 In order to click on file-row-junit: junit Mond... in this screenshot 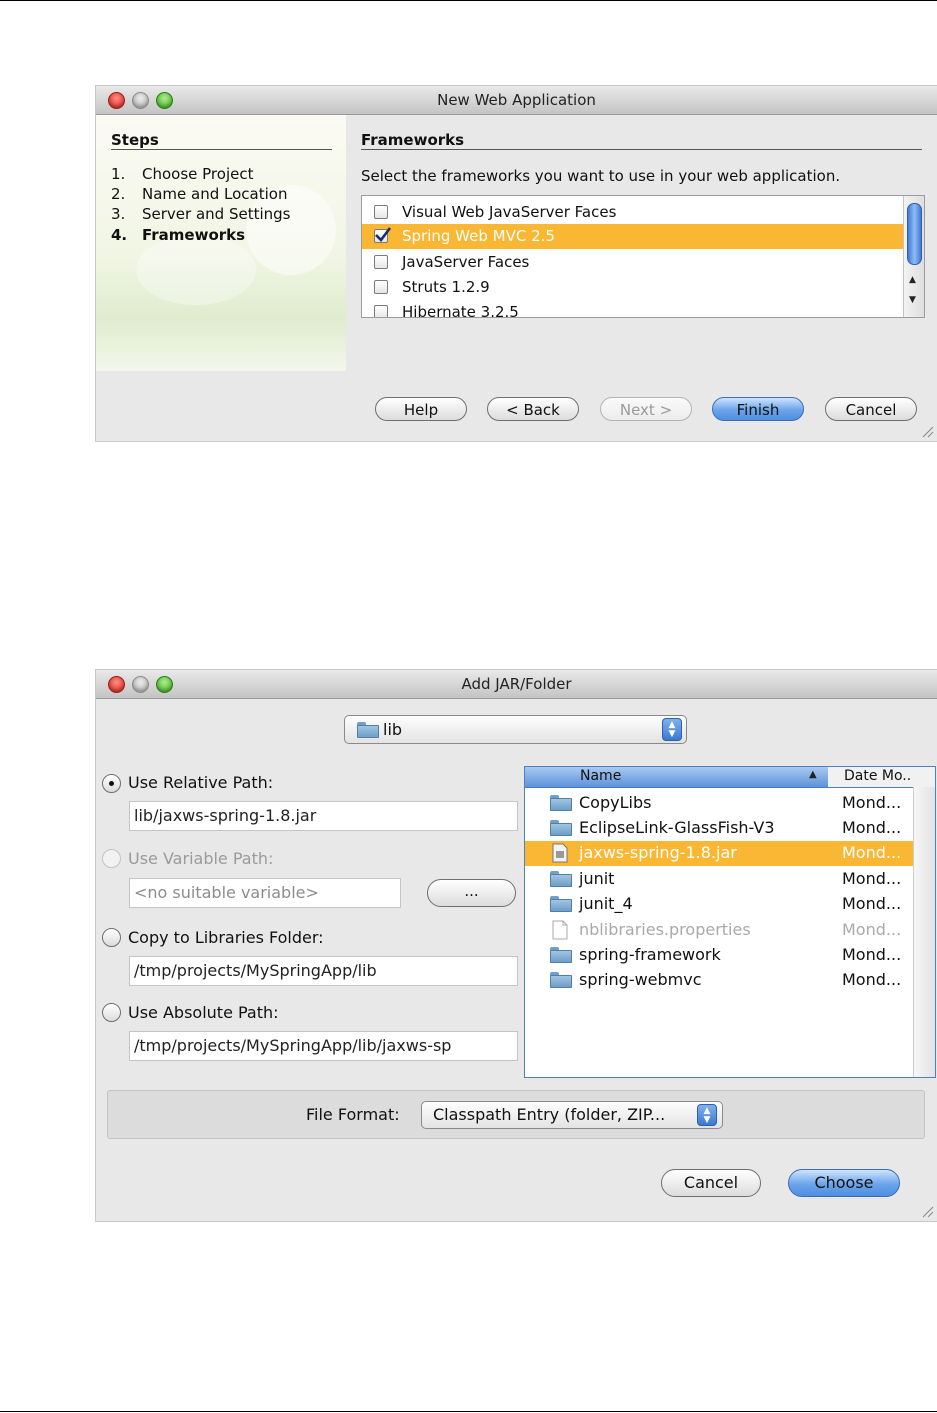, I will do `click(719, 879)`.